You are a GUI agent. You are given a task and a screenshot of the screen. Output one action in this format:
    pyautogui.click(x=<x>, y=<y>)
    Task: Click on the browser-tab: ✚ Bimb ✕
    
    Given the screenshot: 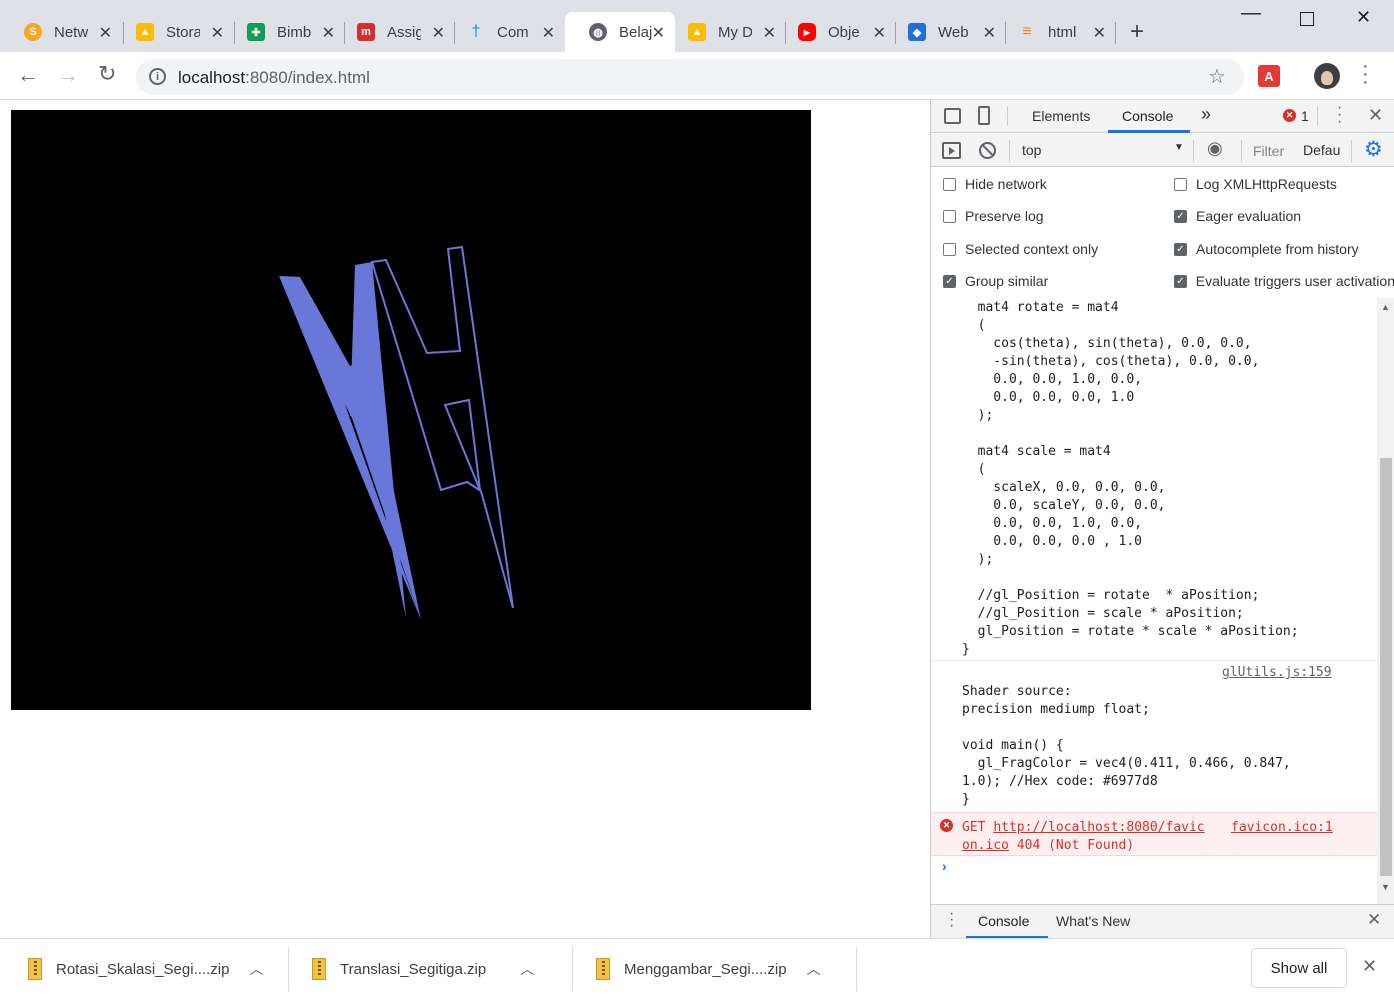 What is the action you would take?
    pyautogui.click(x=284, y=32)
    